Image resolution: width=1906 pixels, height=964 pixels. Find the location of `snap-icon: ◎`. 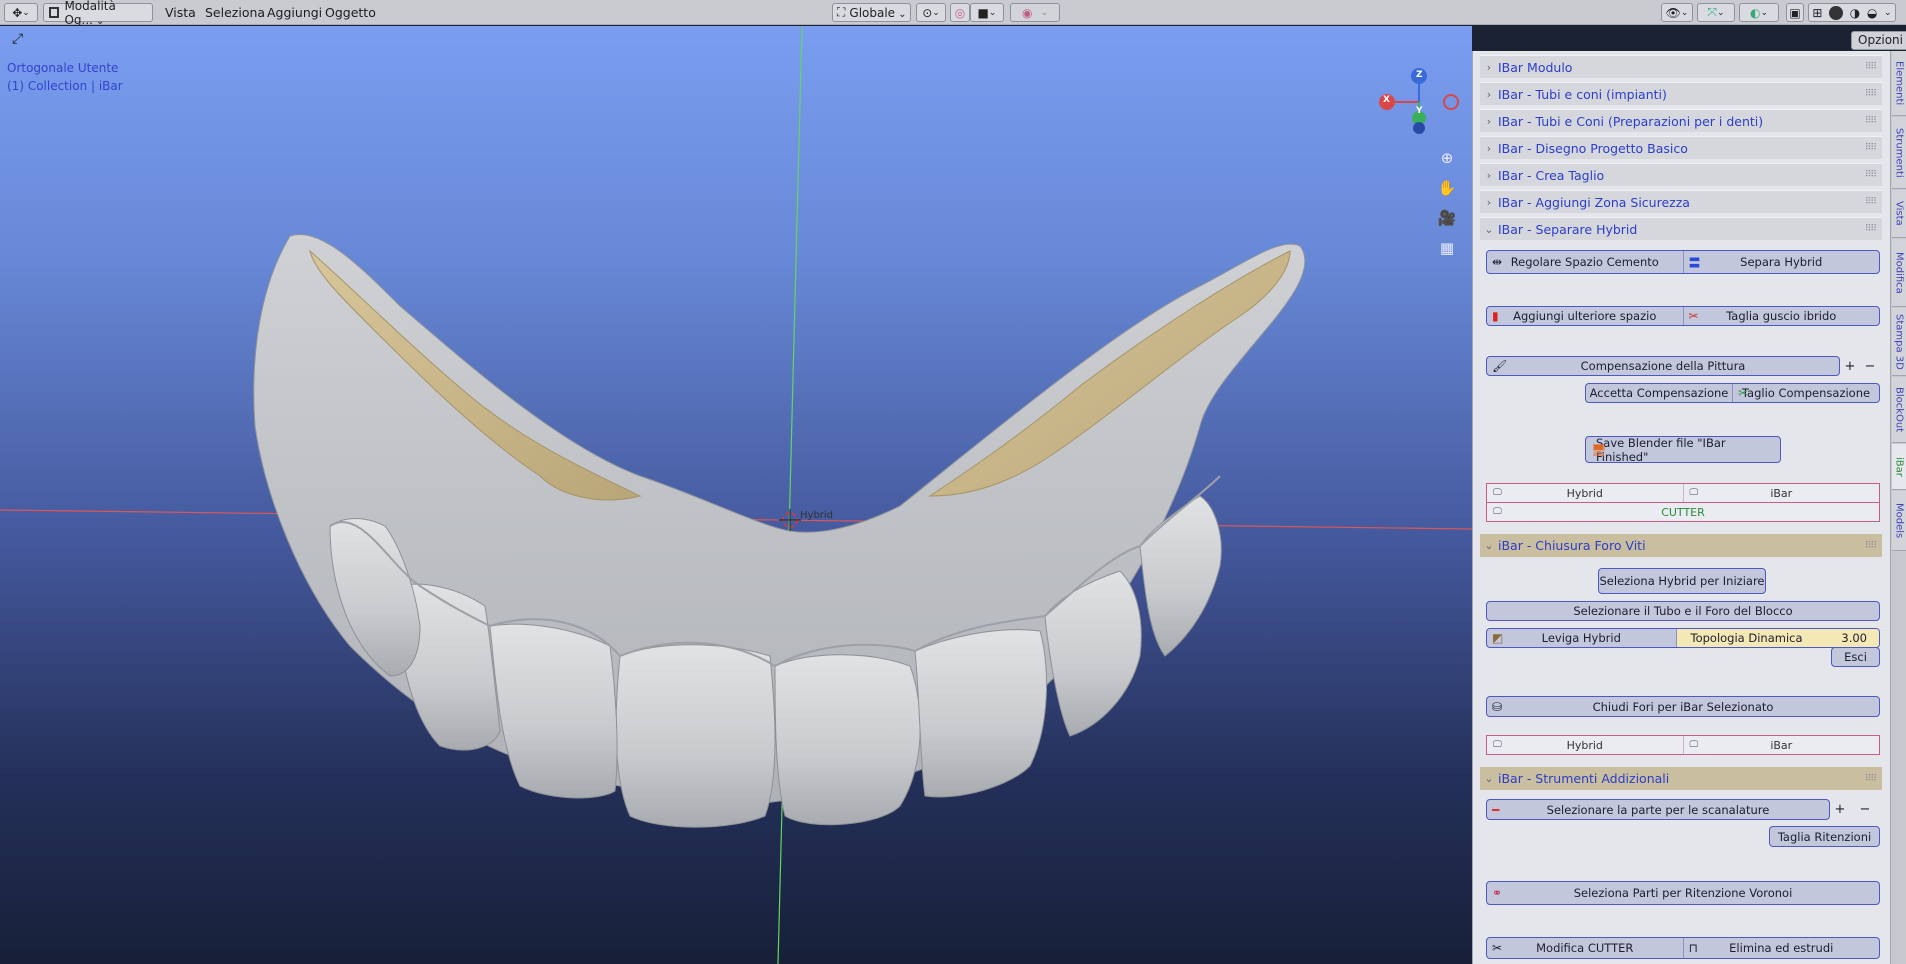

snap-icon: ◎ is located at coordinates (960, 12).